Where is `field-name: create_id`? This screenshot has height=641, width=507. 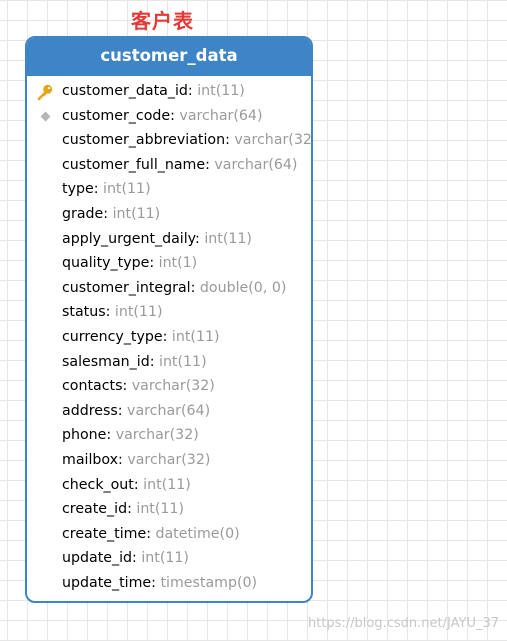 field-name: create_id is located at coordinates (95, 509).